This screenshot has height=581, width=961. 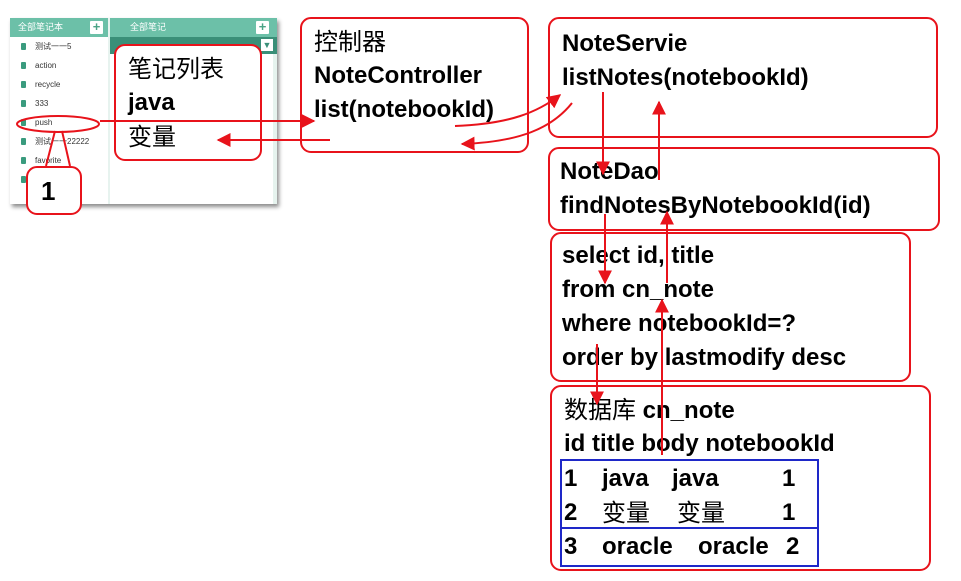 What do you see at coordinates (50, 148) in the screenshot?
I see `marker-pointer-left` at bounding box center [50, 148].